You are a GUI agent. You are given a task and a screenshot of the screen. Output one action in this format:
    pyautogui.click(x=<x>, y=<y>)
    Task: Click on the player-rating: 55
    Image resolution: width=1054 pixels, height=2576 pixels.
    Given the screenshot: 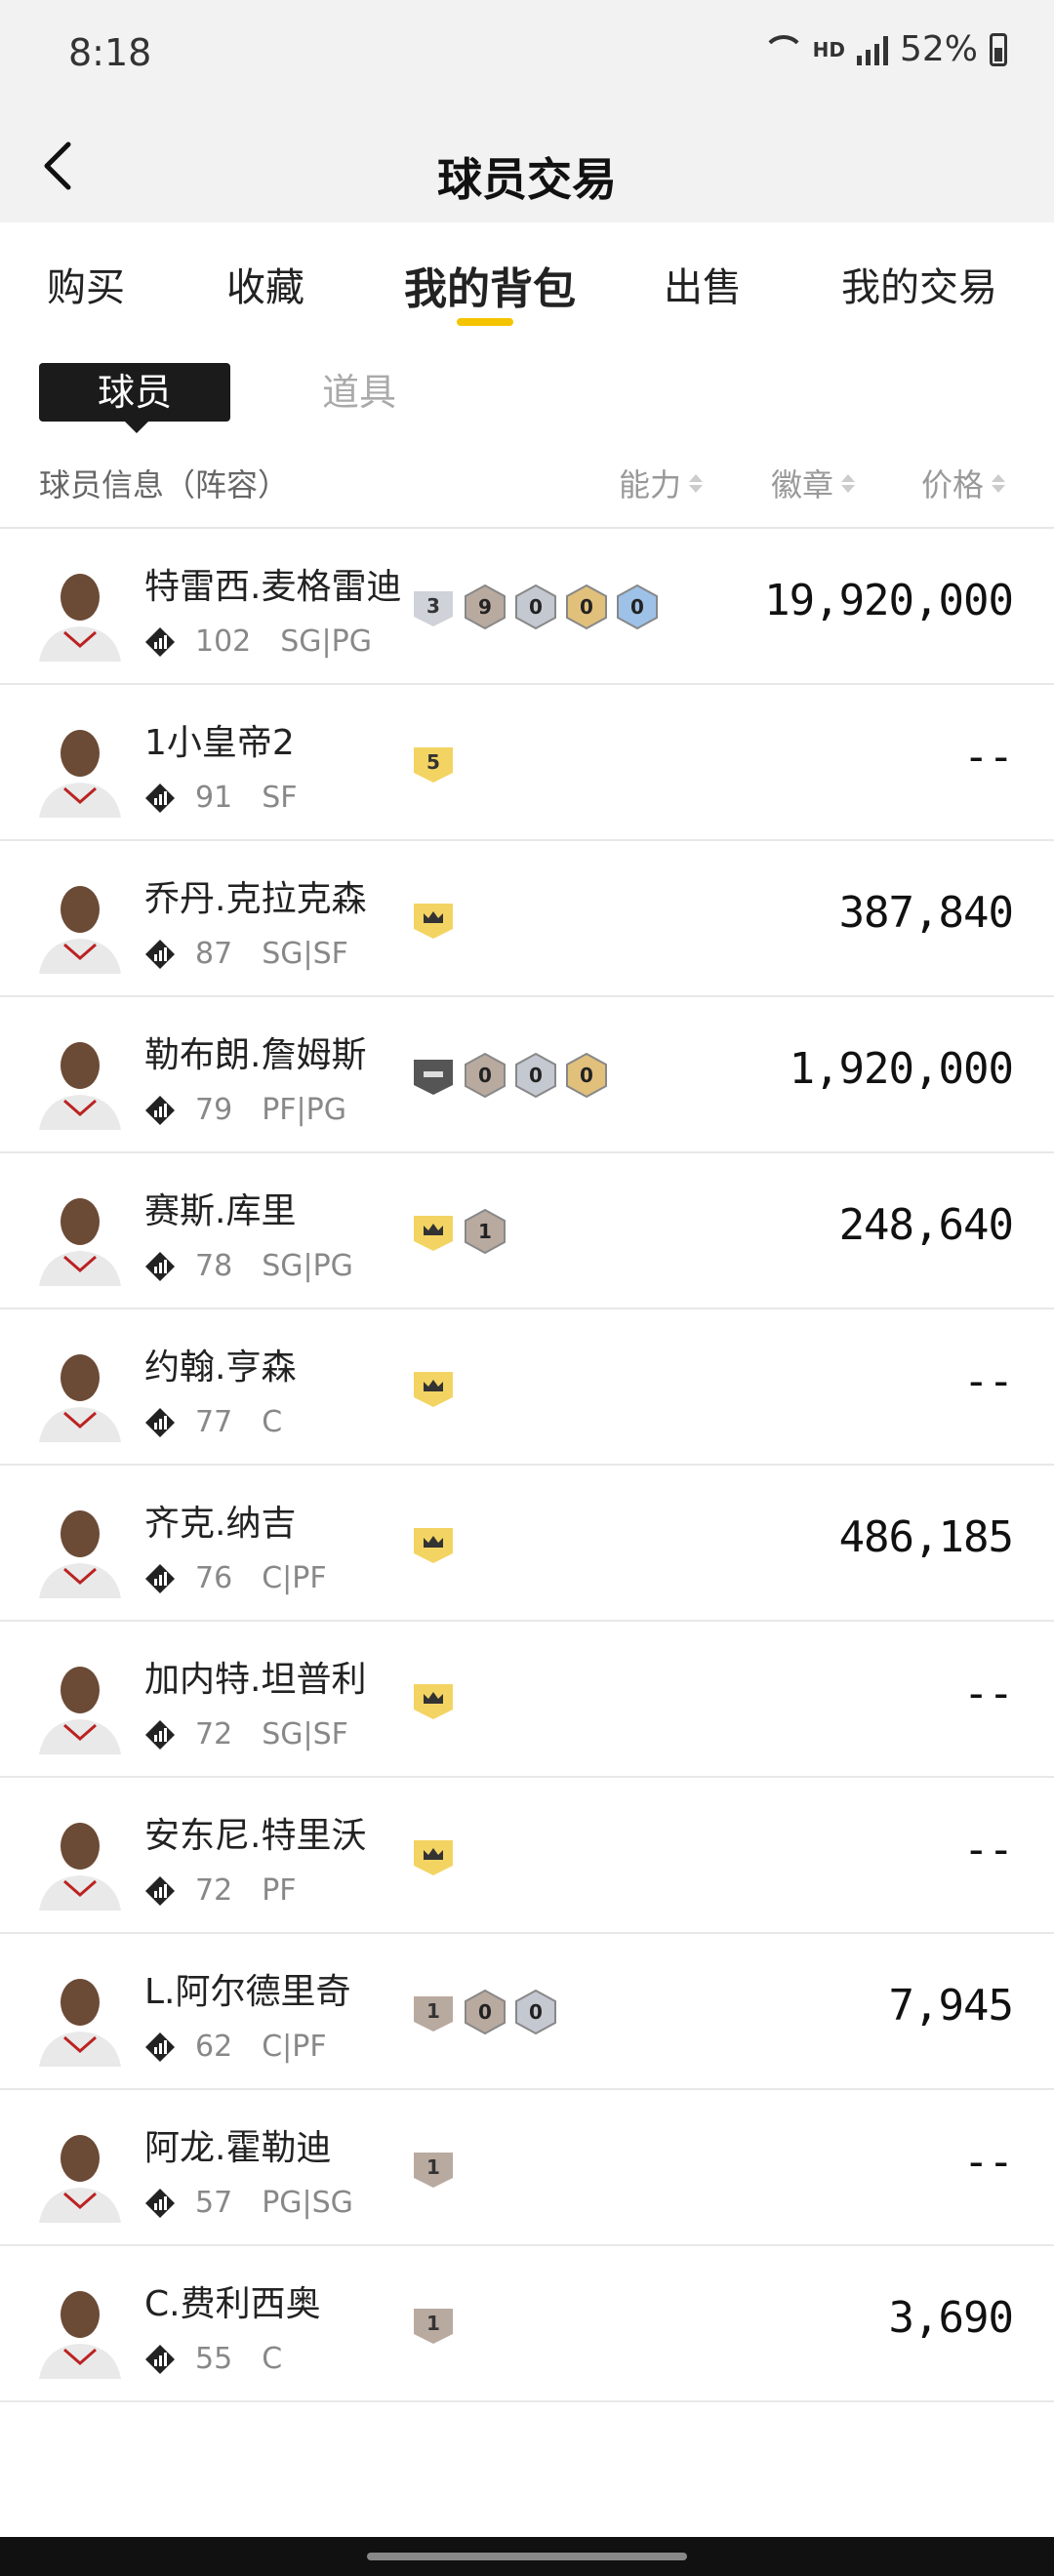 What is the action you would take?
    pyautogui.click(x=214, y=2359)
    